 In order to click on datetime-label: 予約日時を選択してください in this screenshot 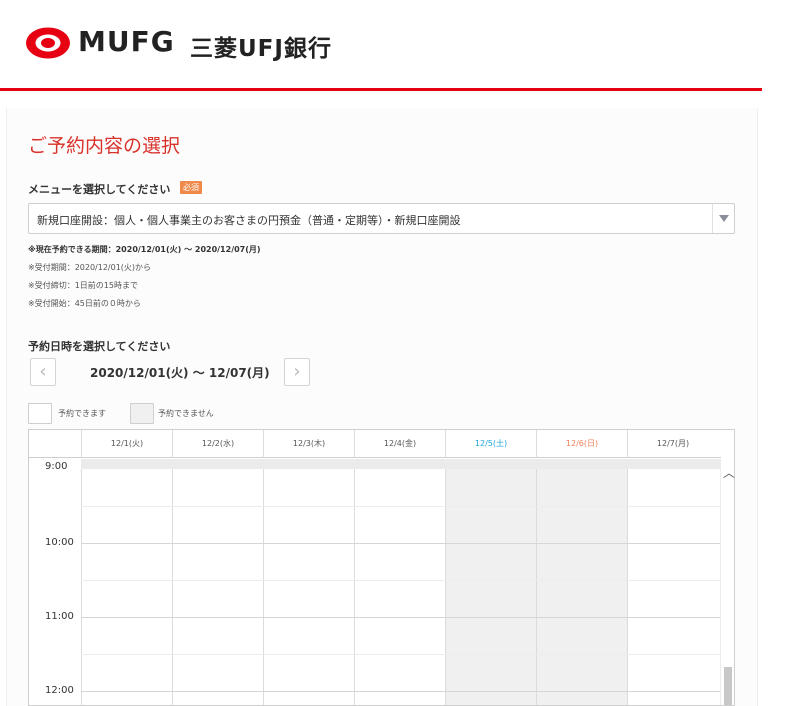, I will do `click(99, 346)`.